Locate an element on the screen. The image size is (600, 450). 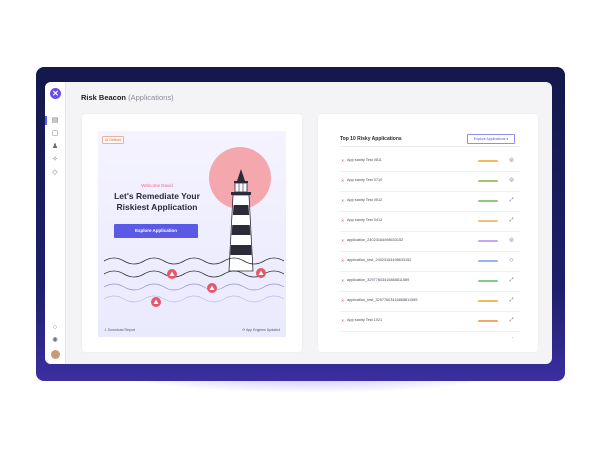
download-report-label: Download Report is located at coordinates (121, 330).